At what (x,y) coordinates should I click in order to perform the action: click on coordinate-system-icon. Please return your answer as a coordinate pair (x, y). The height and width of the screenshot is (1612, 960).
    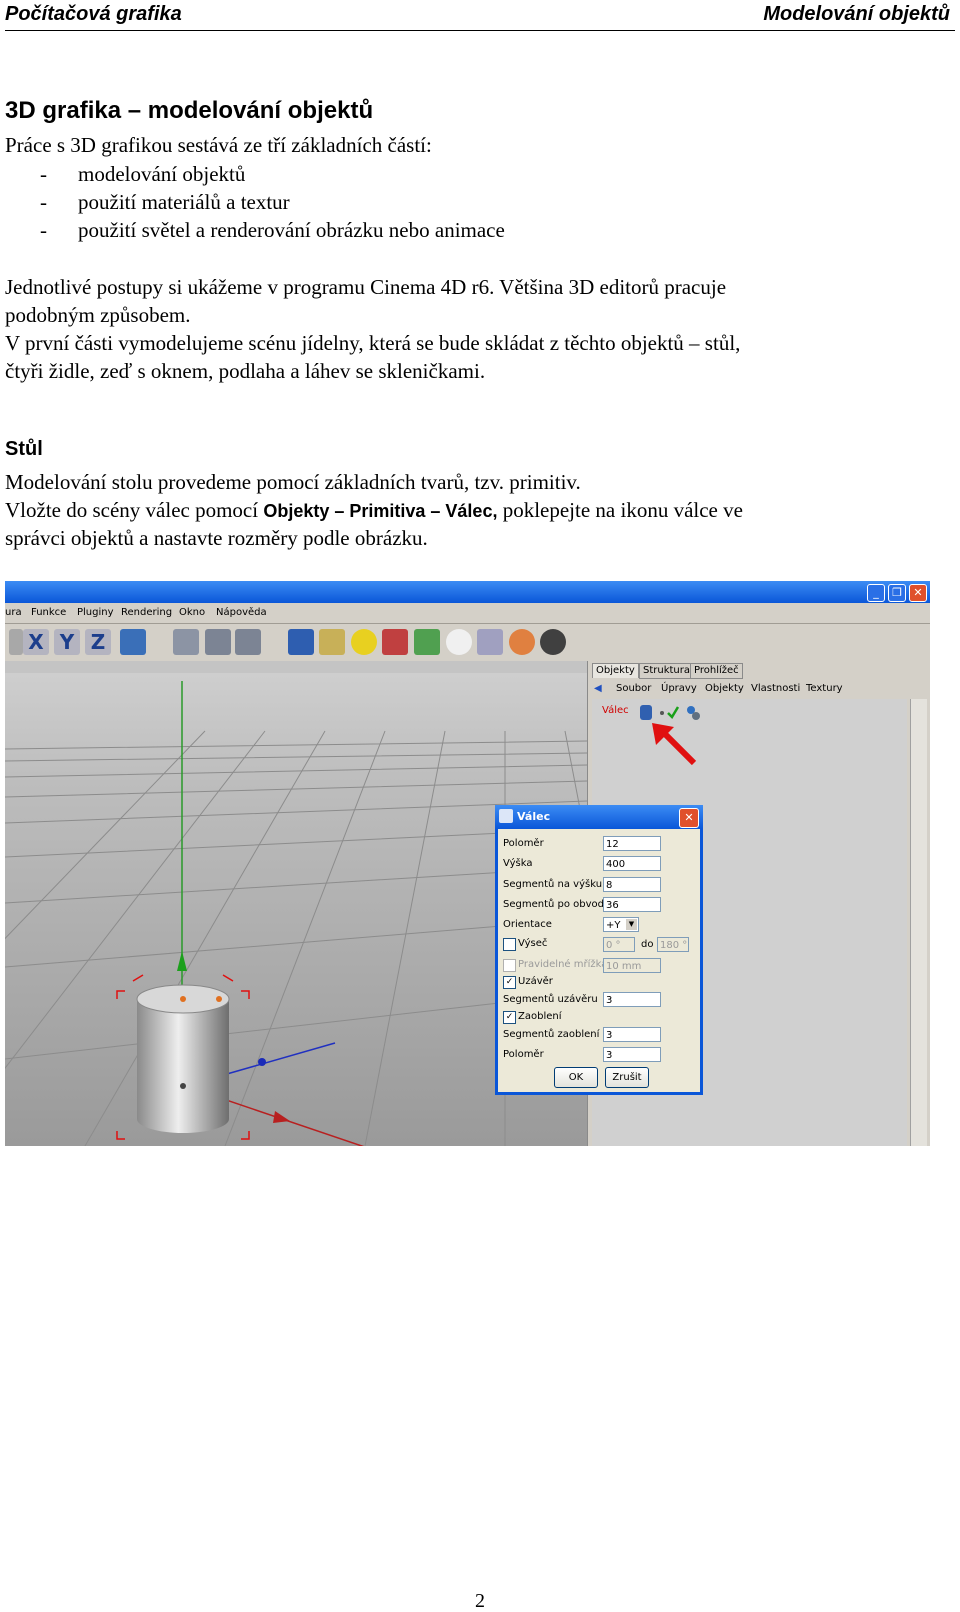
    Looking at the image, I should click on (133, 642).